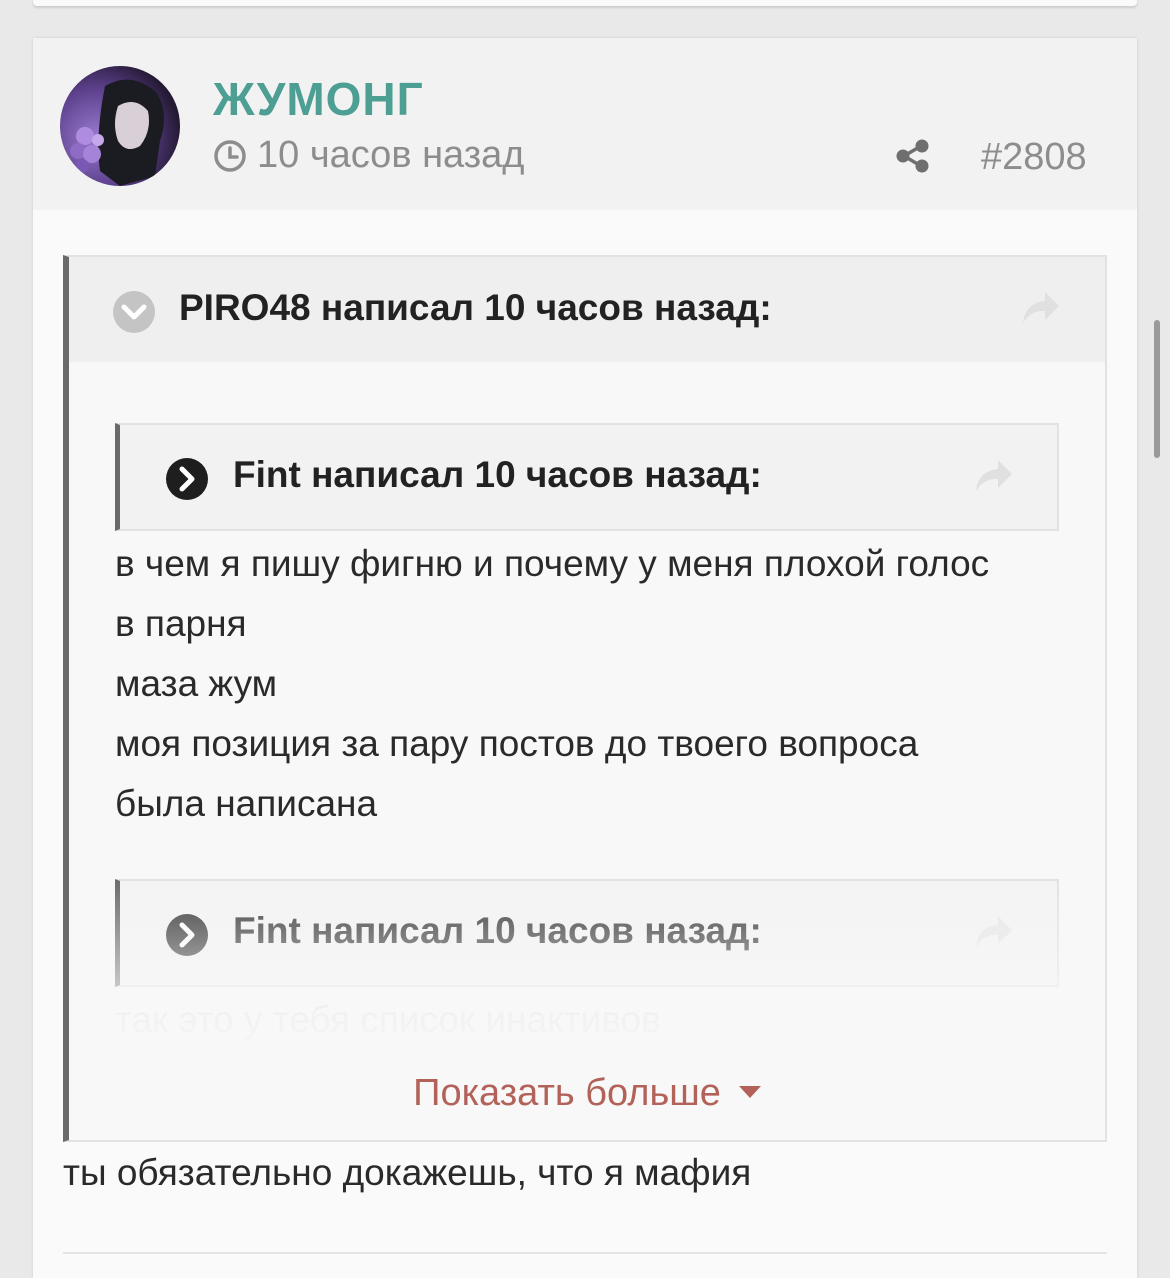  I want to click on show-more-button: Показать больше, so click(587, 1093).